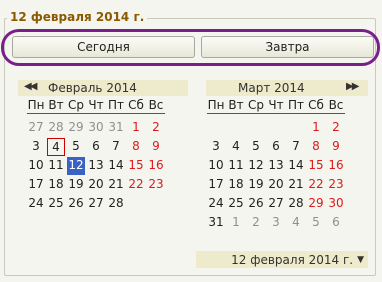 The width and height of the screenshot is (382, 282). I want to click on right-month-label: Март 2014, so click(271, 88).